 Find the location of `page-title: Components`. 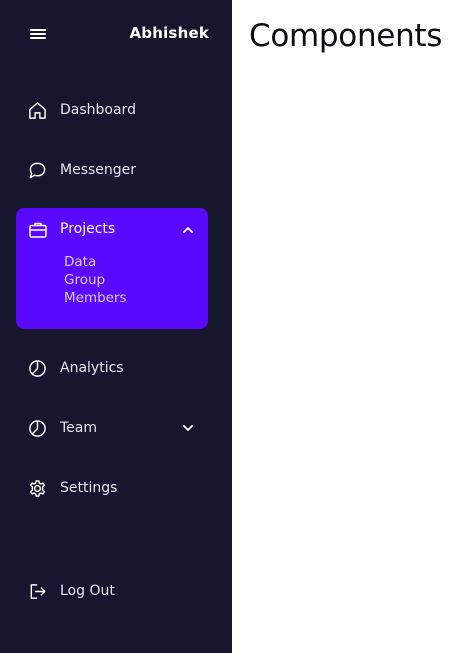

page-title: Components is located at coordinates (346, 36).